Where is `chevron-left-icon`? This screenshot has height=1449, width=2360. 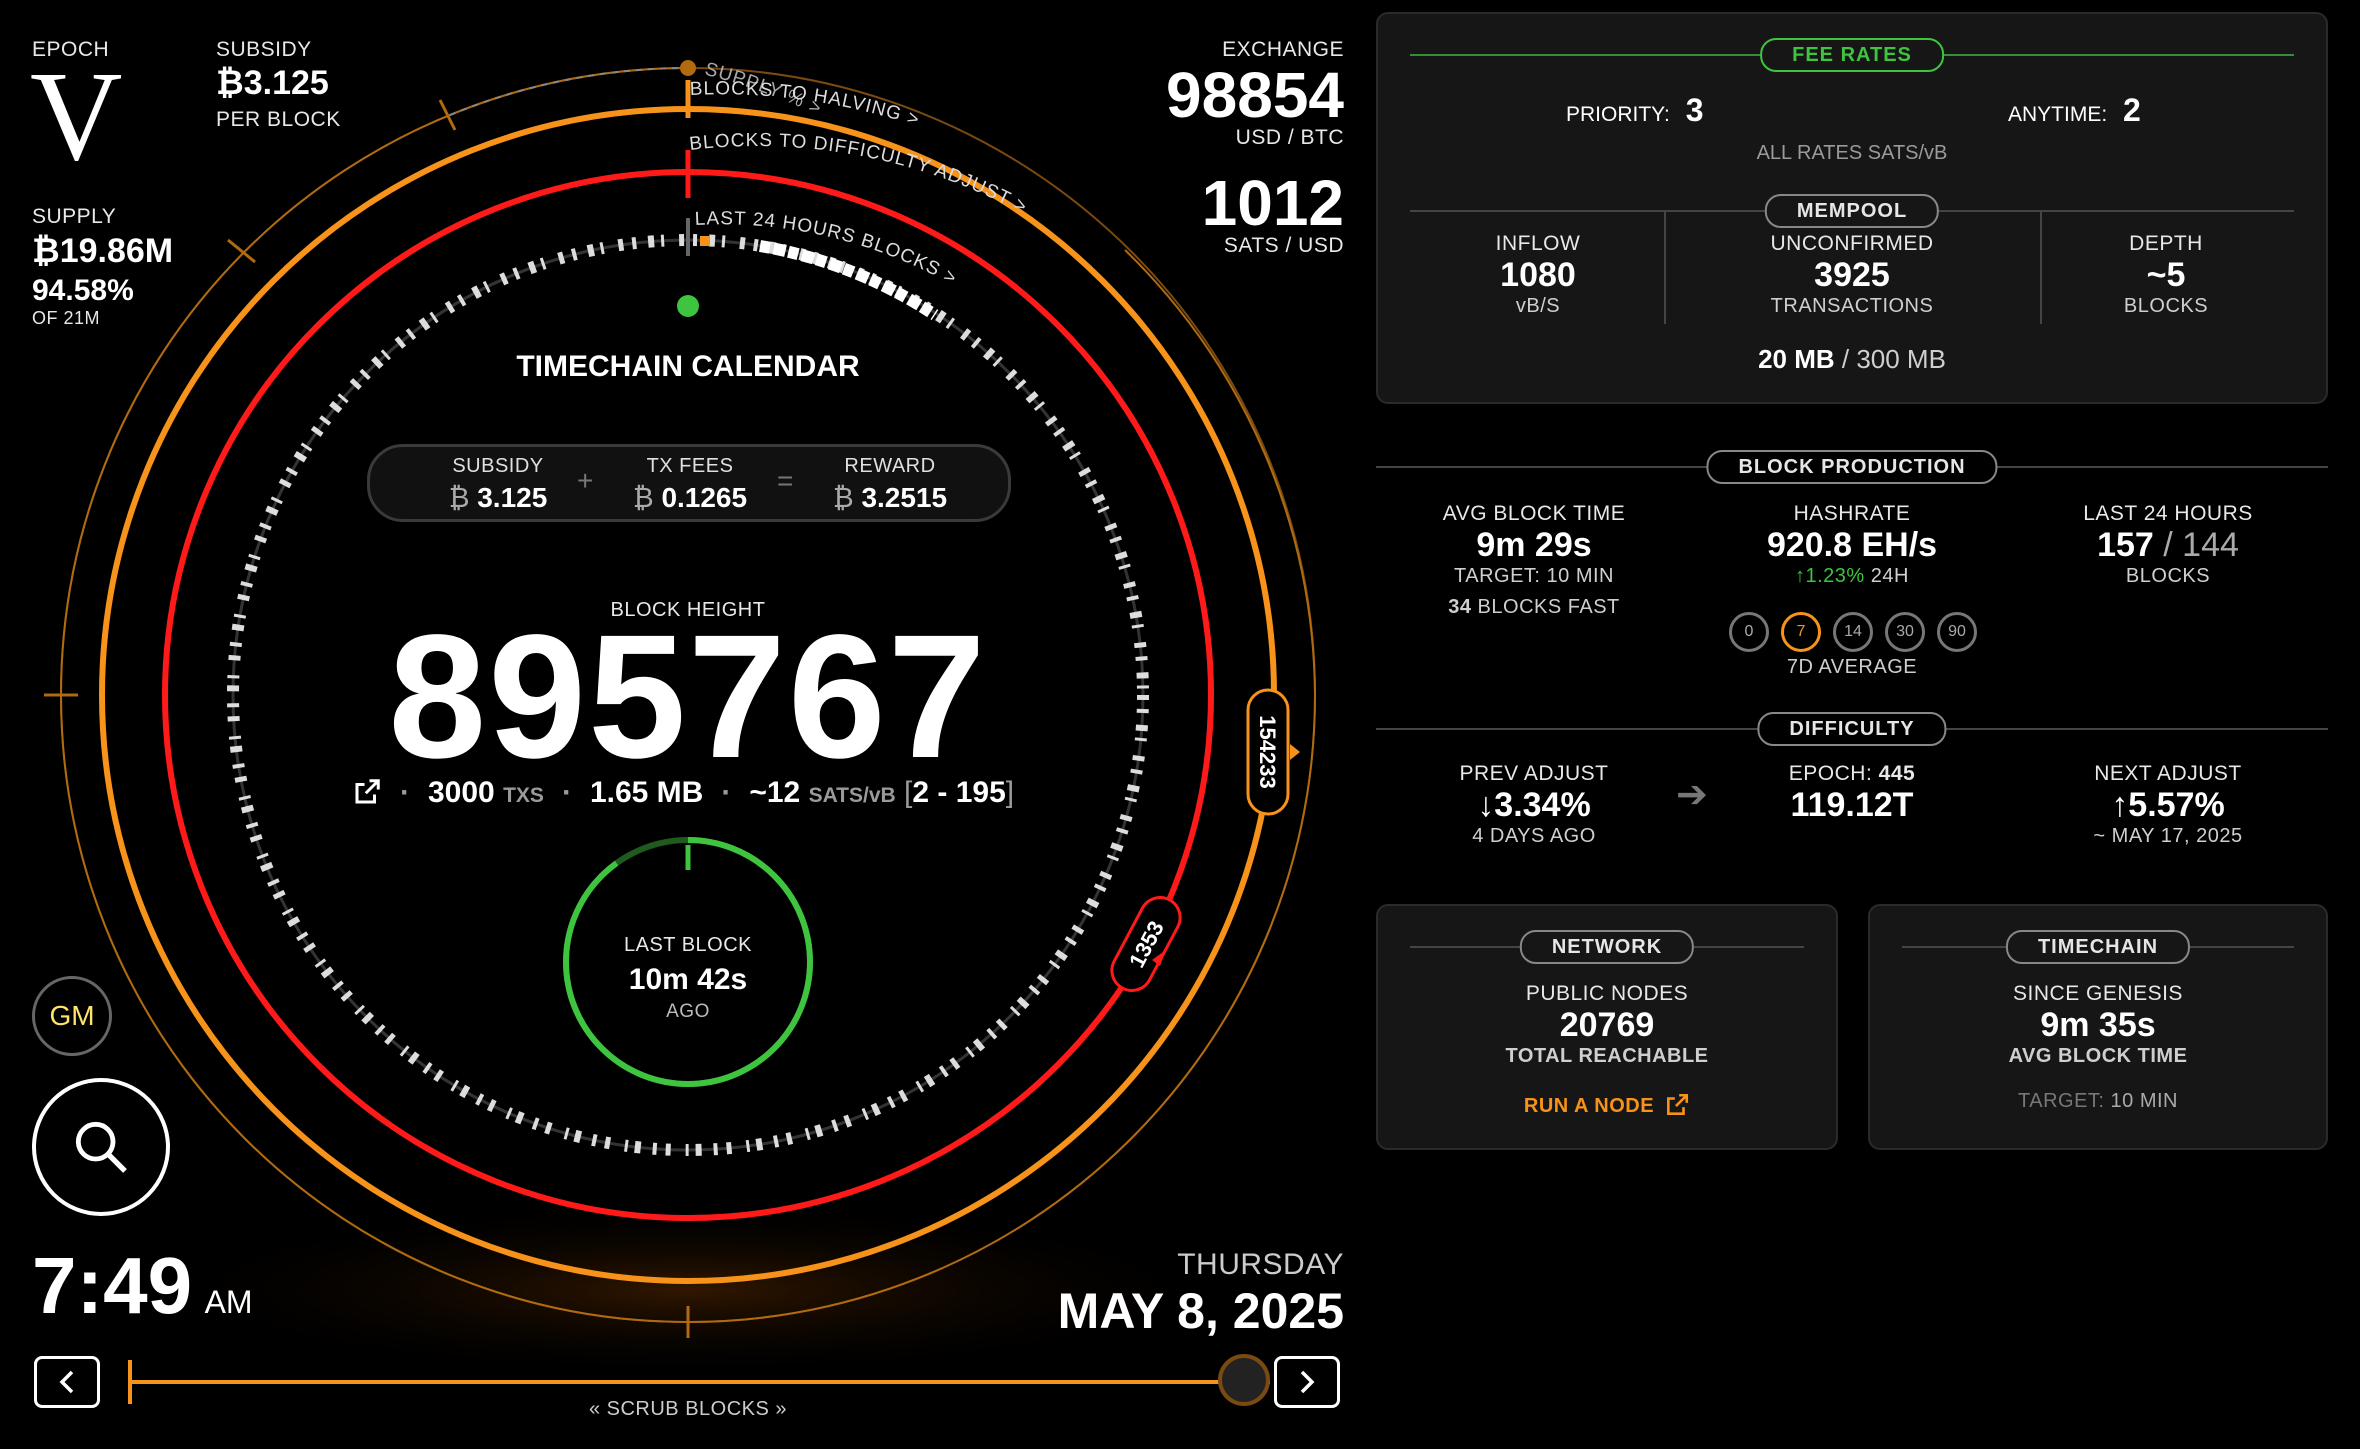 chevron-left-icon is located at coordinates (66, 1382).